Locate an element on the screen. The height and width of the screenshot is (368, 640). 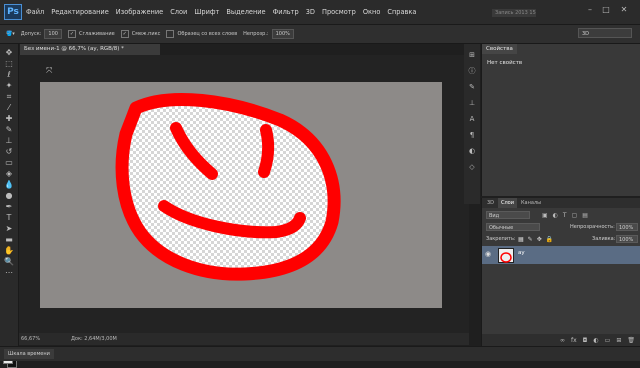
layer-filter-row: Вид ▣◐T▢▤ is located at coordinates (561, 215).